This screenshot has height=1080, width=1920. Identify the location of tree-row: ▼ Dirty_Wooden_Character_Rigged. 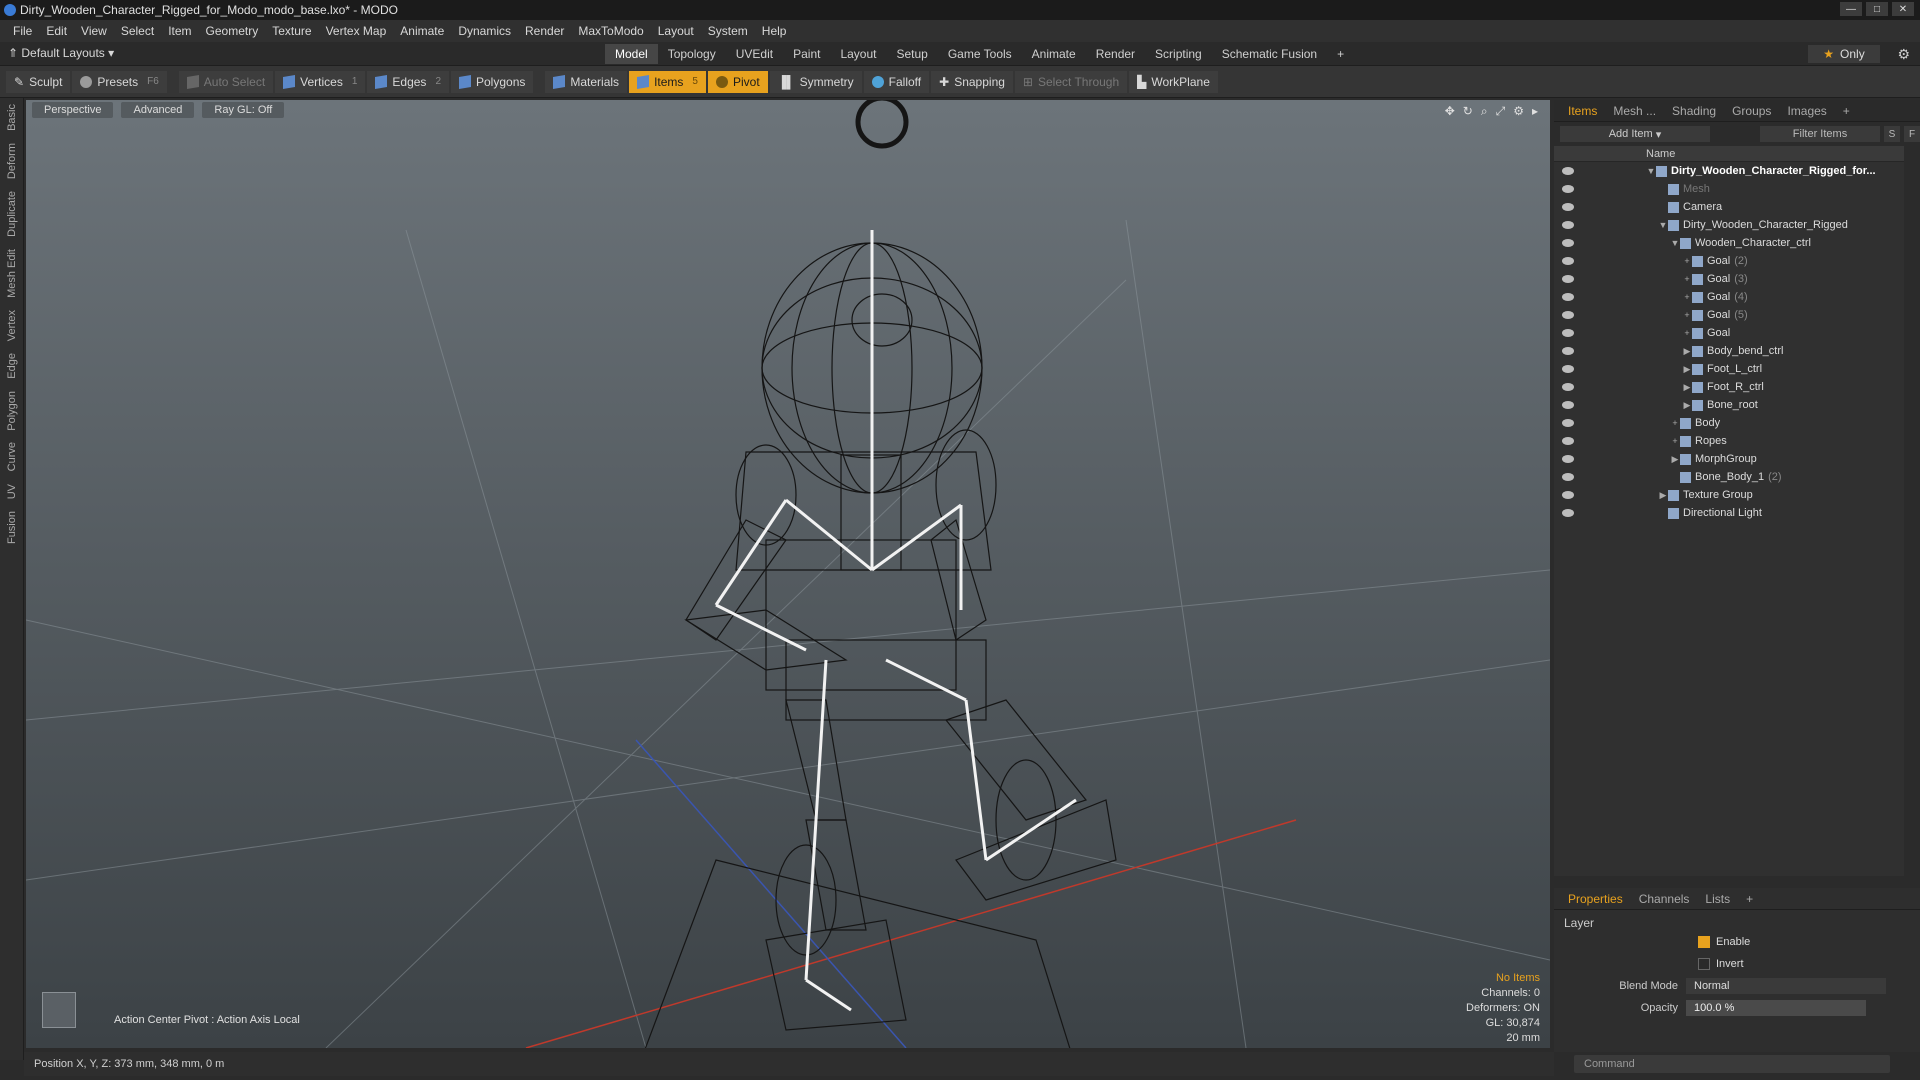
(1729, 225).